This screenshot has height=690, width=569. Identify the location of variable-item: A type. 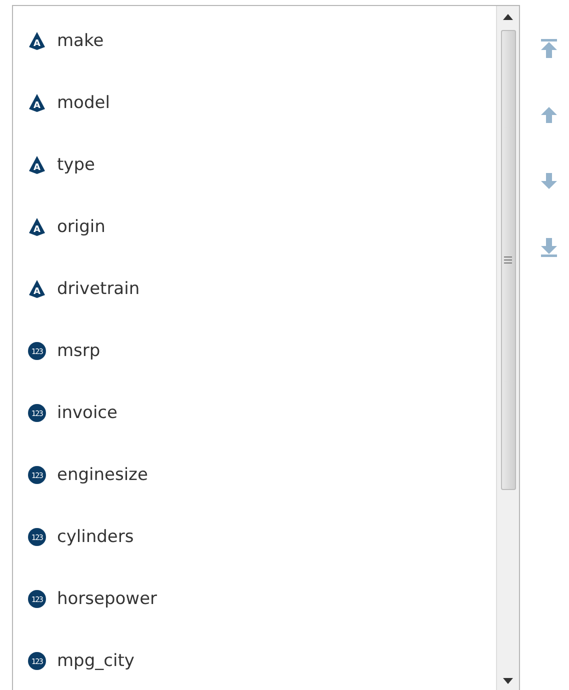
(262, 175).